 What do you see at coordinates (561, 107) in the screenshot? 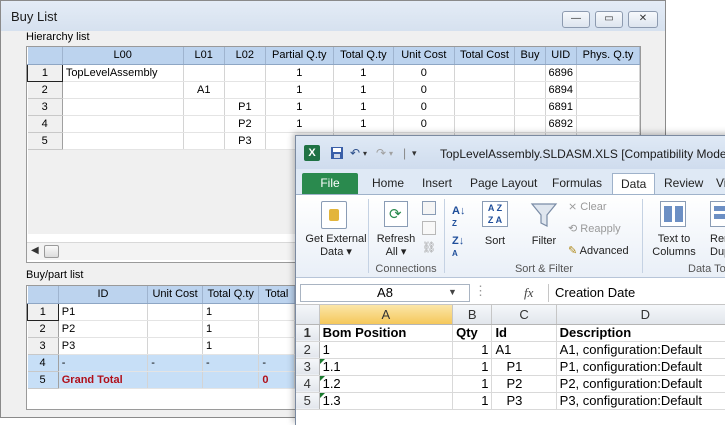
I see `cell-uid: 6891` at bounding box center [561, 107].